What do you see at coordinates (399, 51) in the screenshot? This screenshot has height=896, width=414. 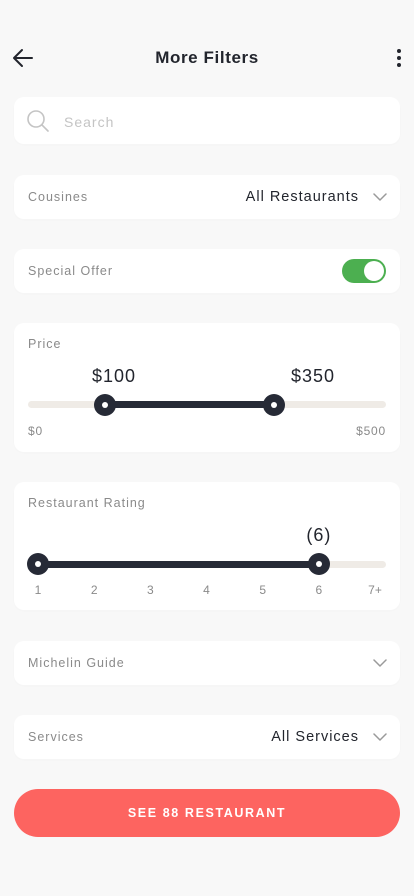 I see `more-vertical-icon` at bounding box center [399, 51].